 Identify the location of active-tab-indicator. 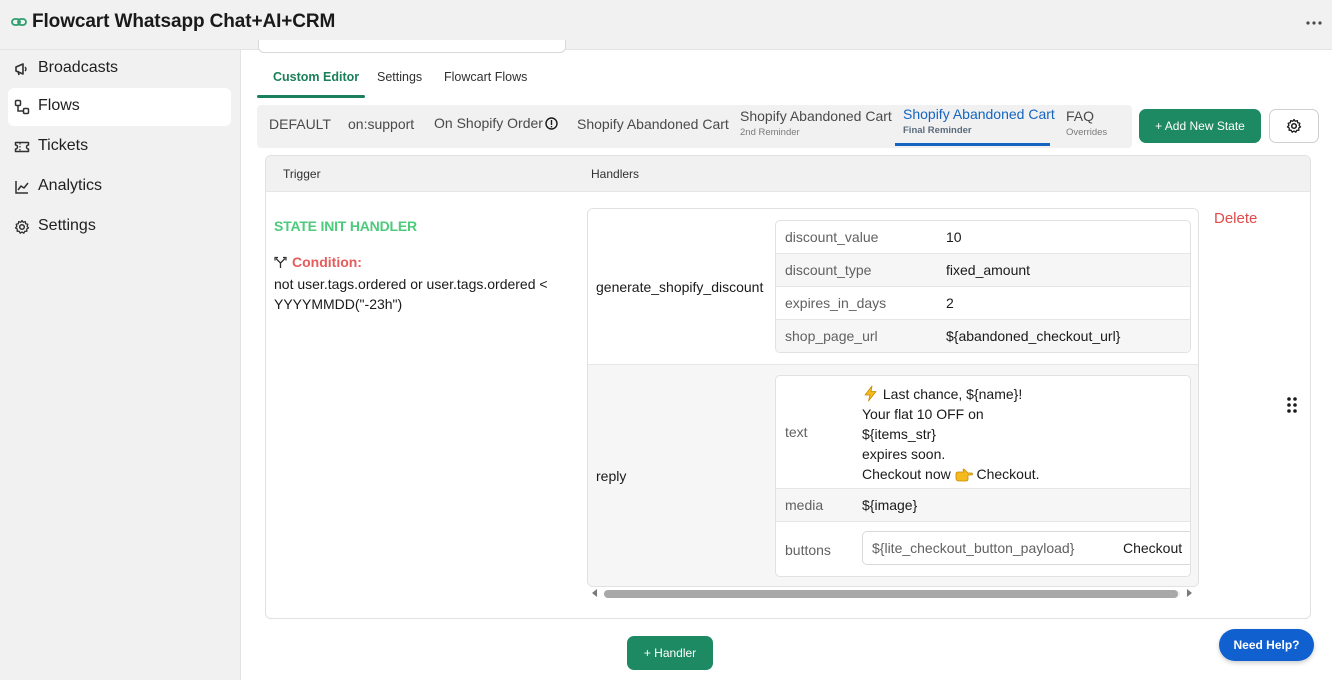
(311, 96).